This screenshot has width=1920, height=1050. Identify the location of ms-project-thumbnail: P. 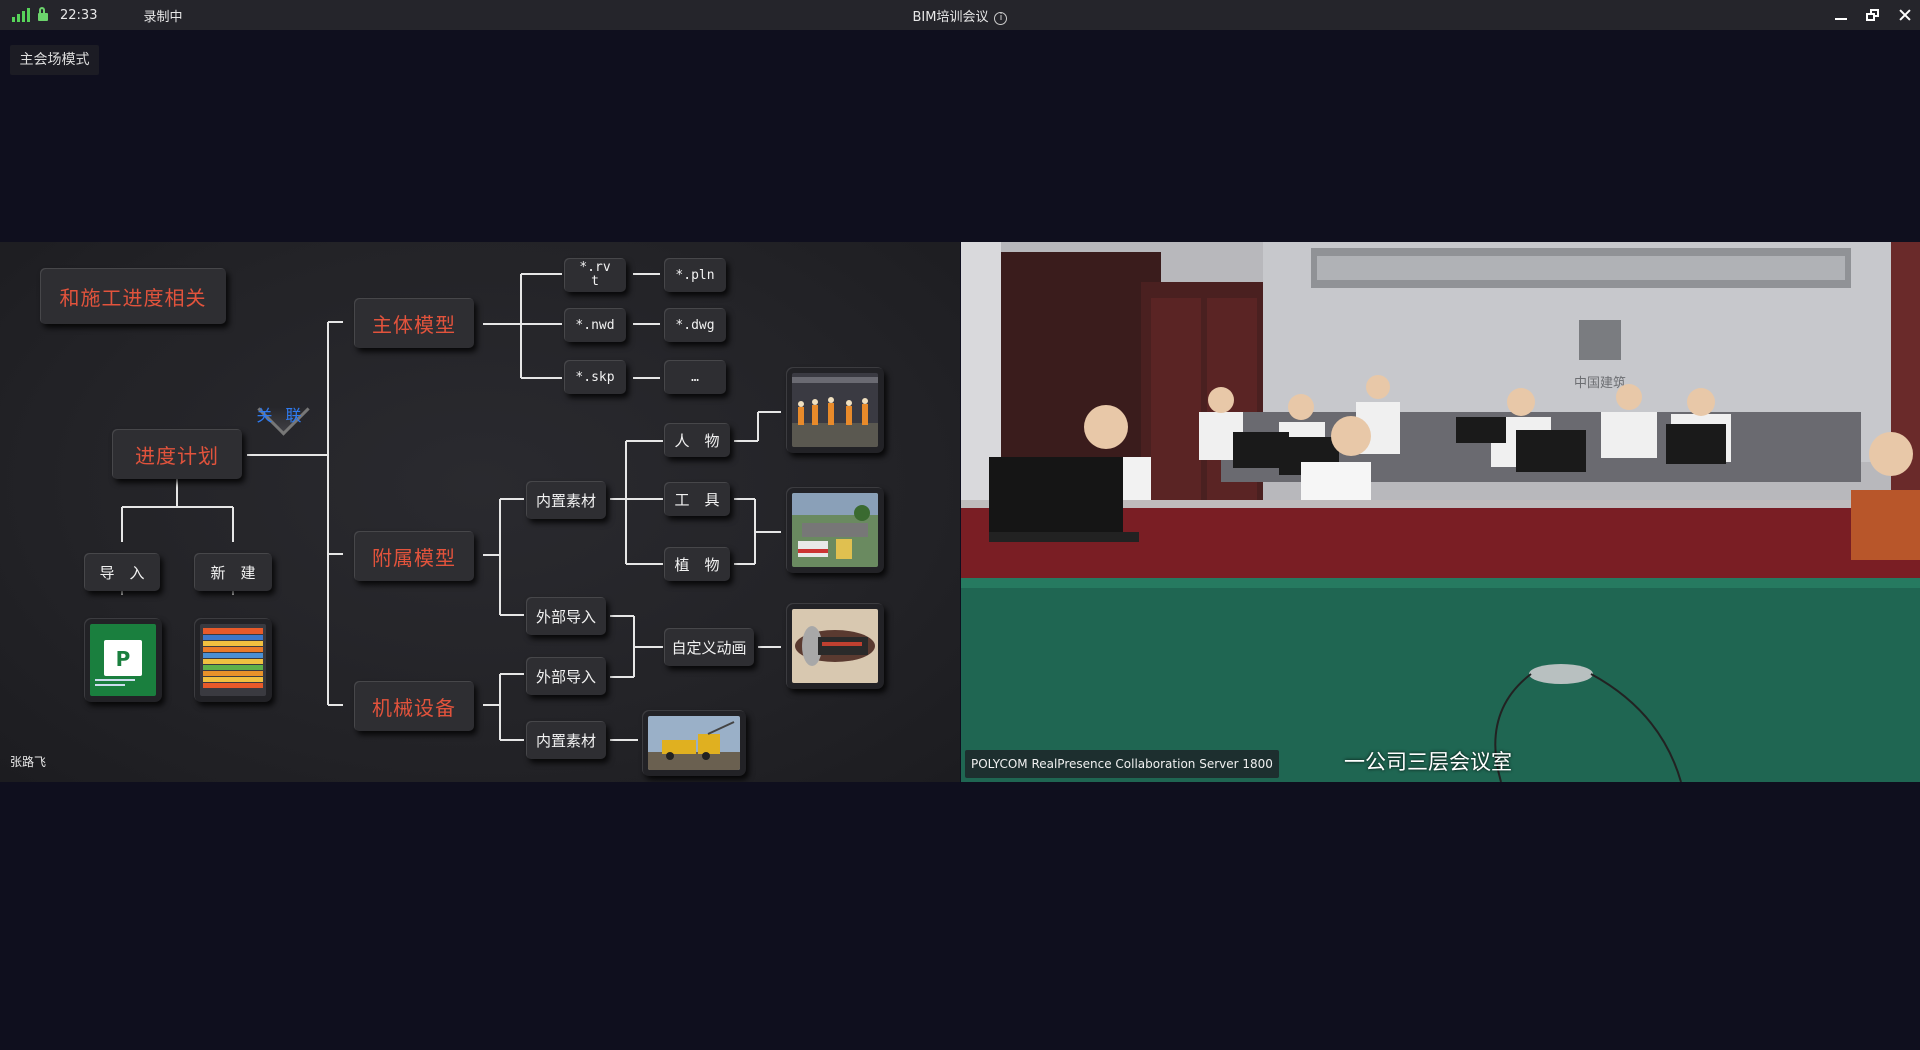
(123, 660).